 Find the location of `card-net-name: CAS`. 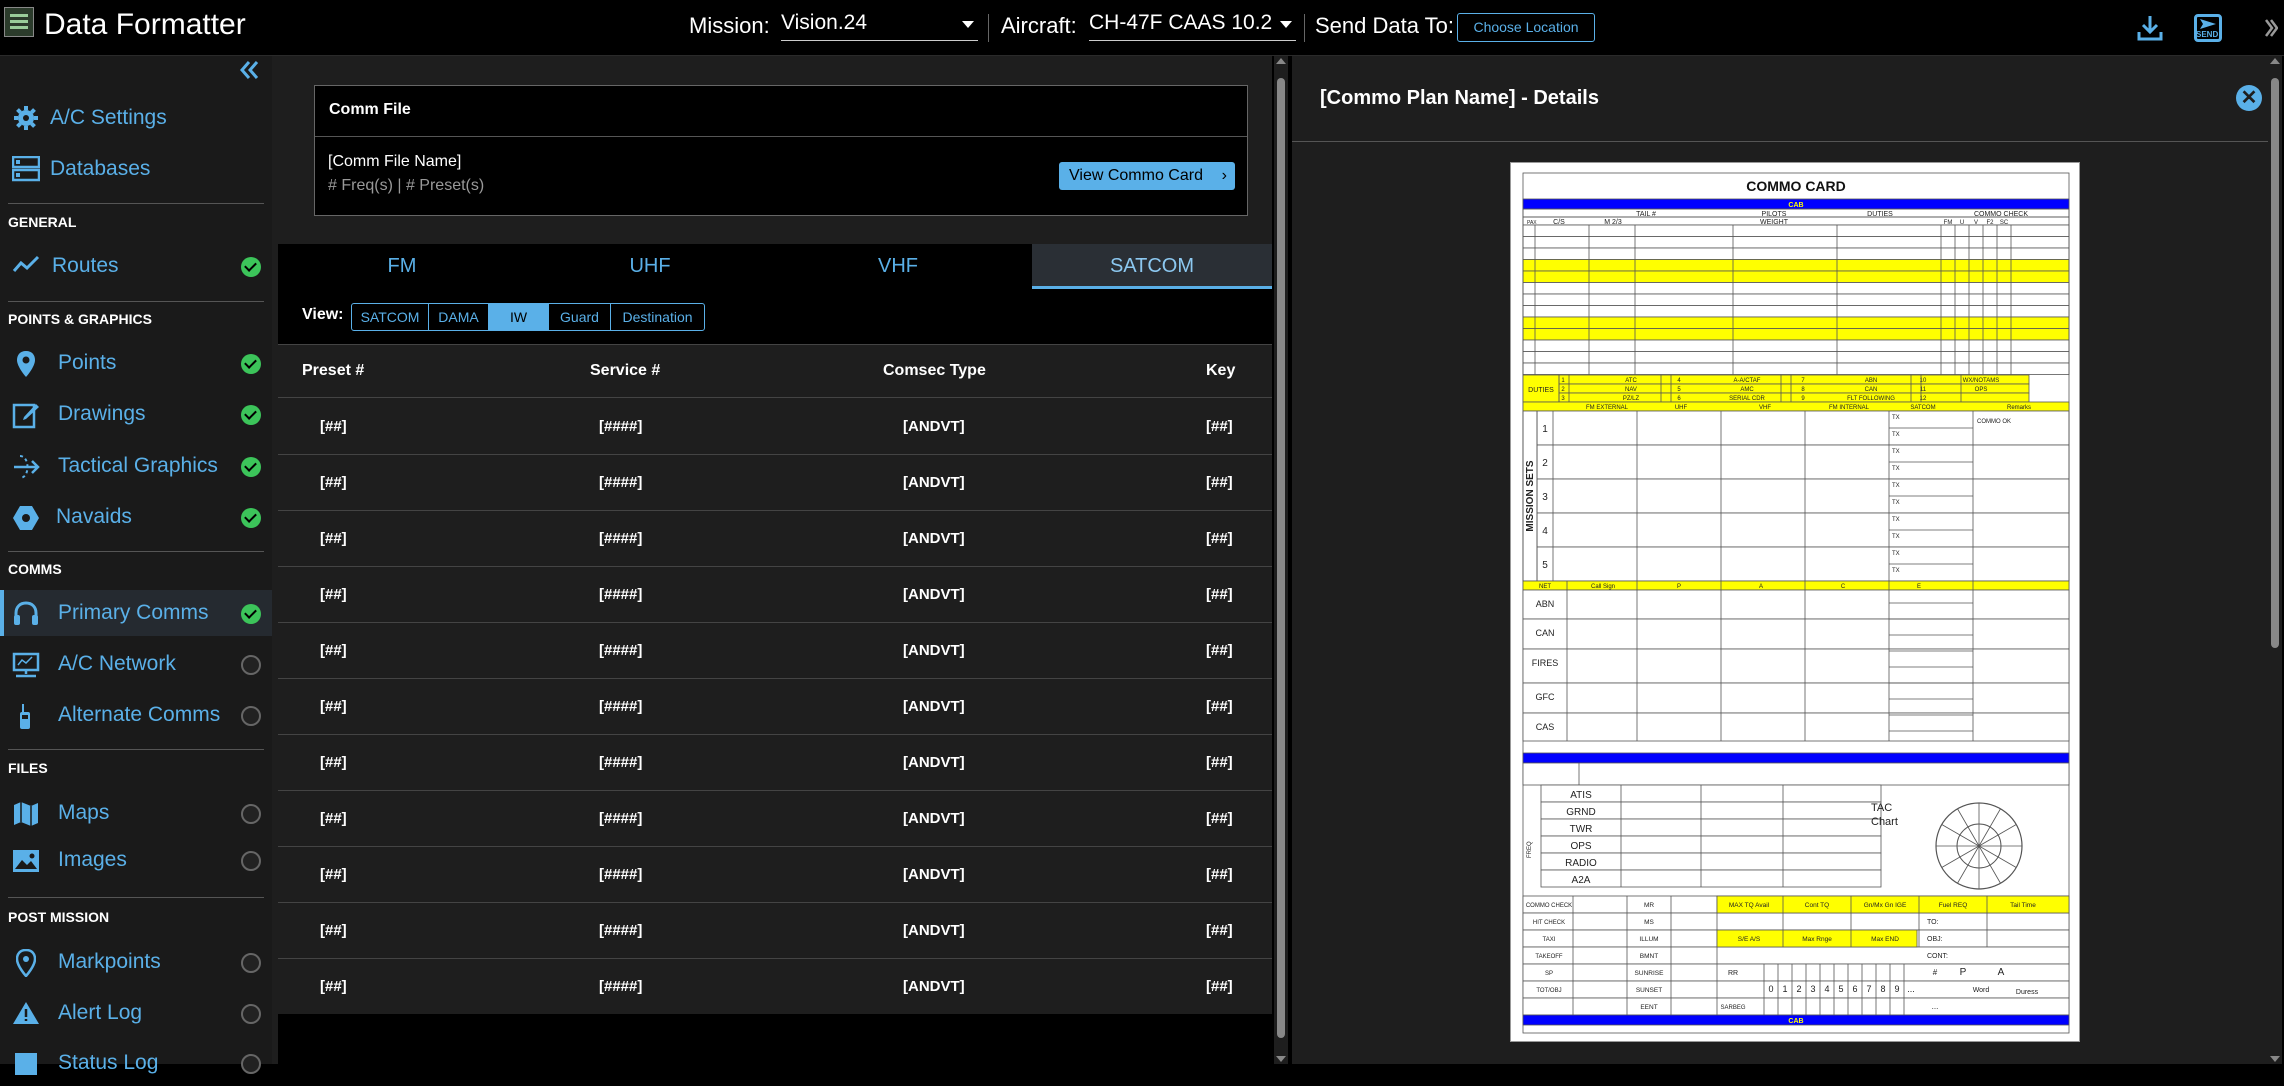

card-net-name: CAS is located at coordinates (1545, 727).